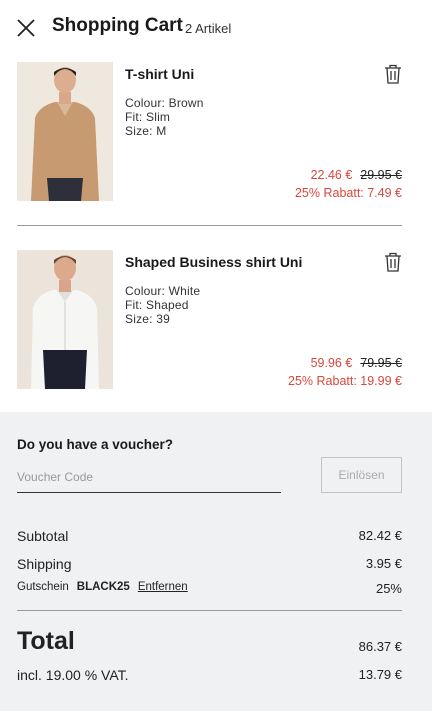 This screenshot has width=432, height=711. What do you see at coordinates (117, 25) in the screenshot?
I see `page-title: Shopping Cart` at bounding box center [117, 25].